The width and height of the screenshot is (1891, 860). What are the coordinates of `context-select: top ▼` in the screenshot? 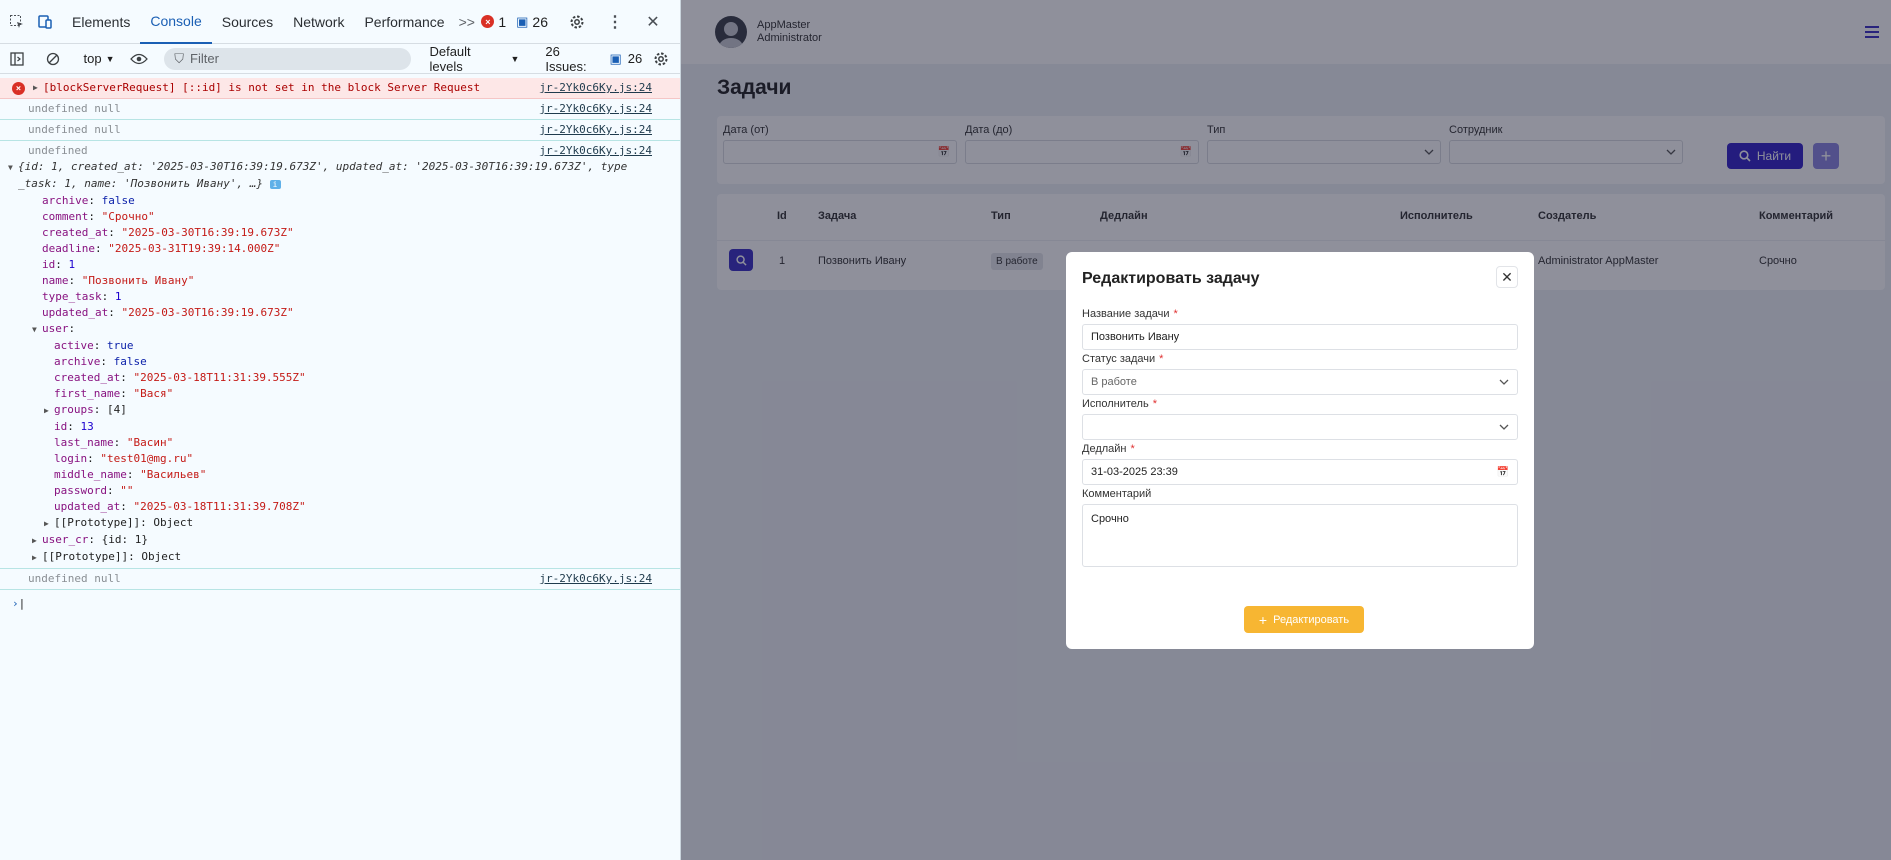 It's located at (99, 58).